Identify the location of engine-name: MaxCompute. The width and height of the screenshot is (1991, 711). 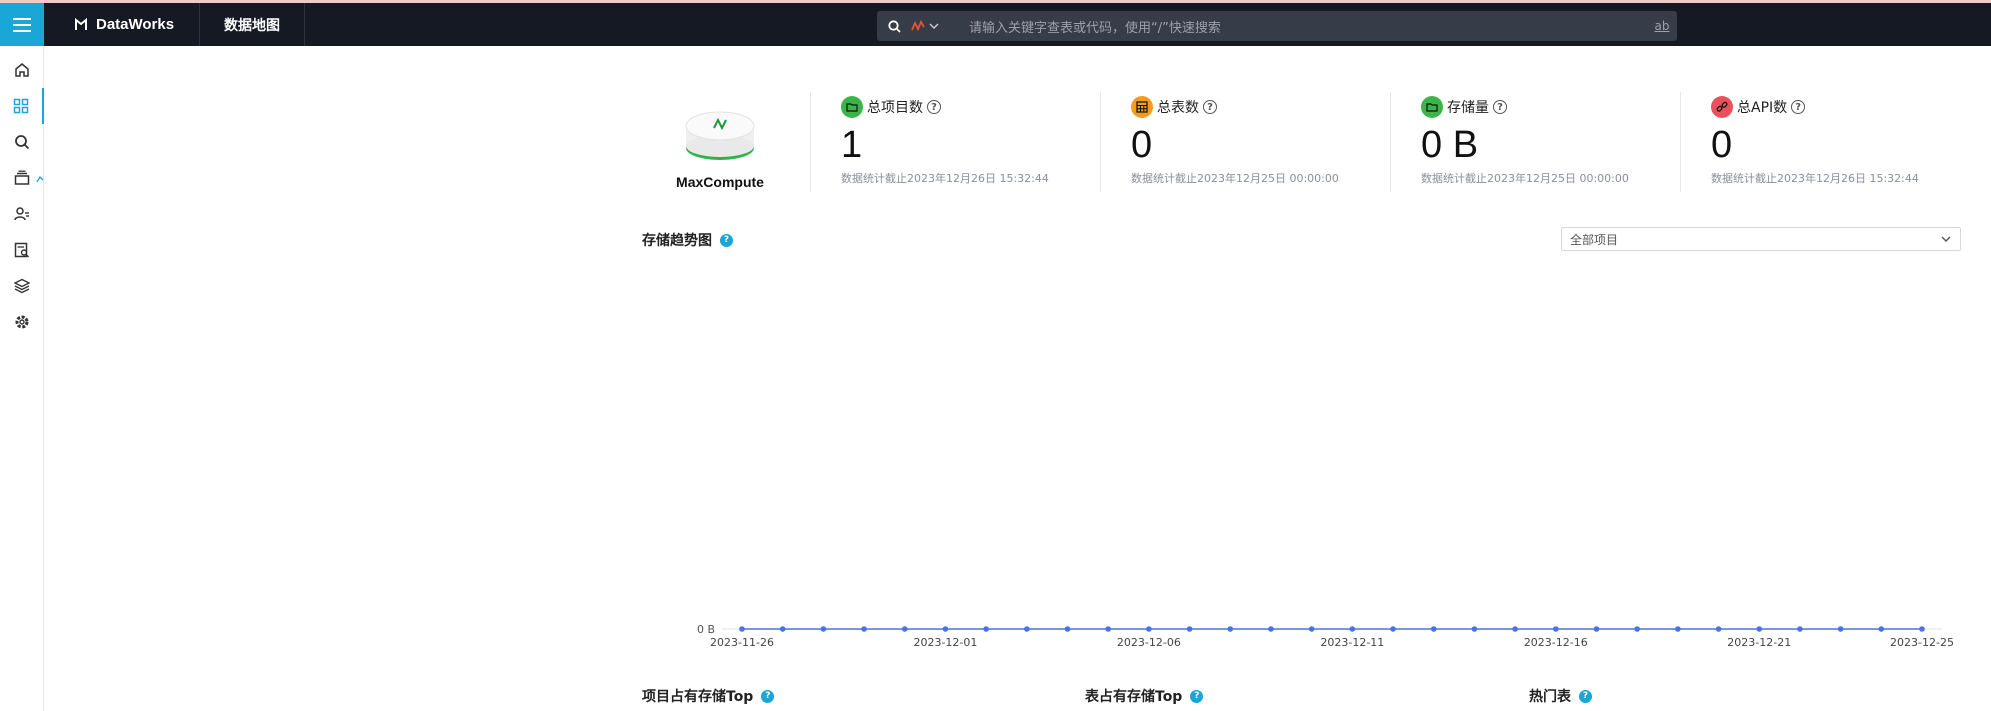
(720, 182).